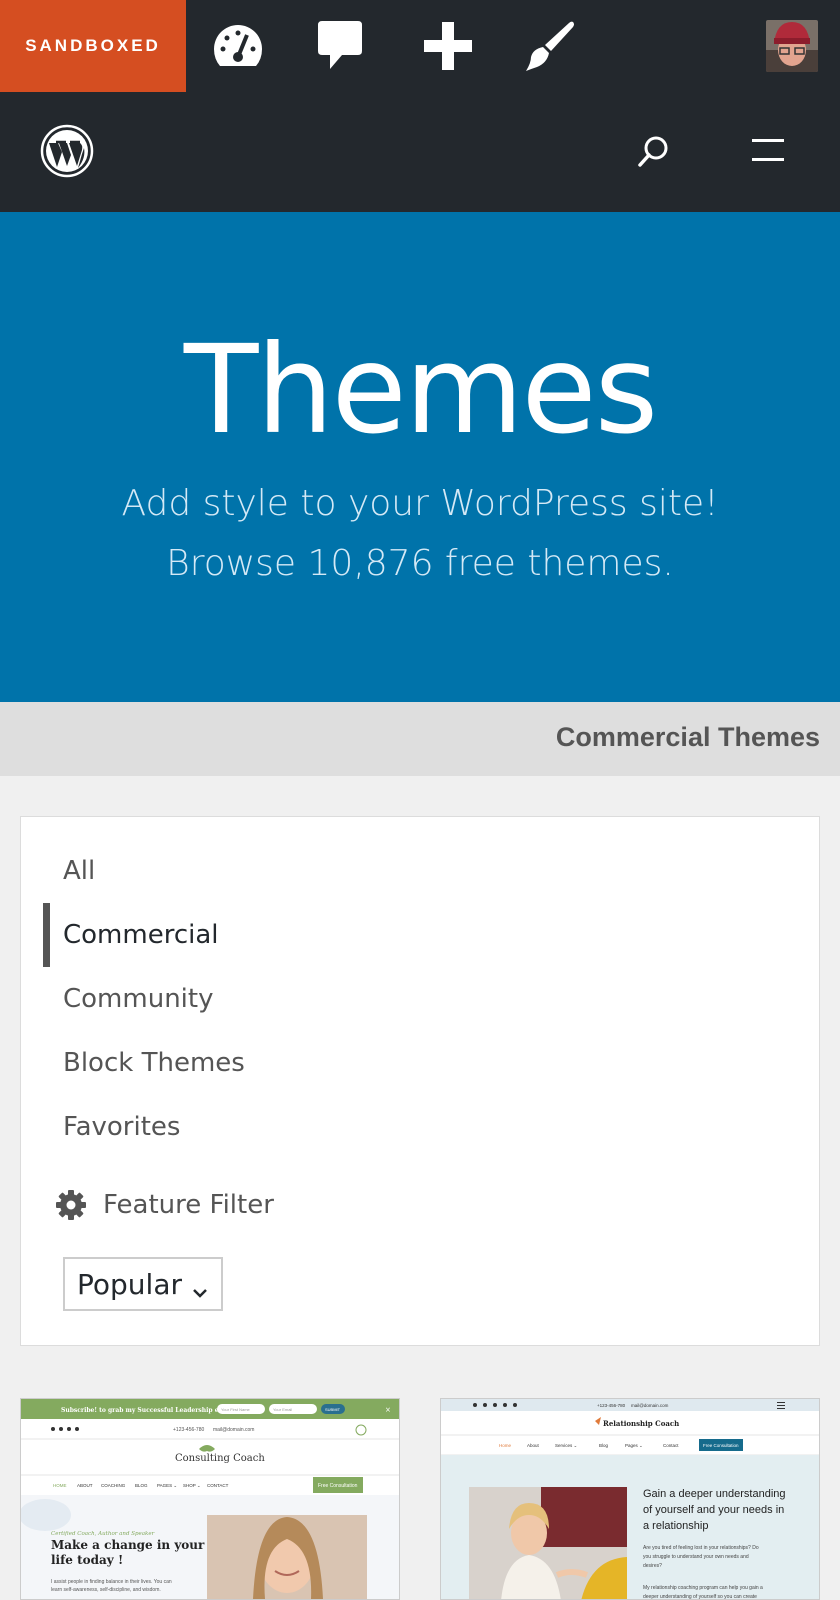  What do you see at coordinates (420, 739) in the screenshot?
I see `section-header: Commercial Themes` at bounding box center [420, 739].